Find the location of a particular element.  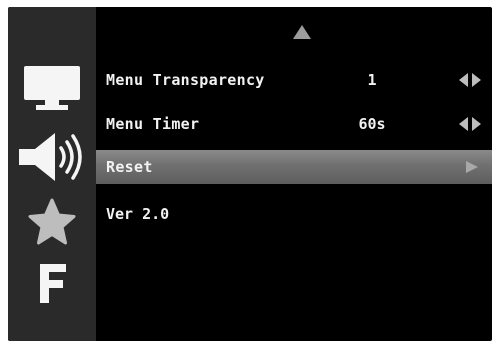

right-arrow-icon is located at coordinates (471, 167).